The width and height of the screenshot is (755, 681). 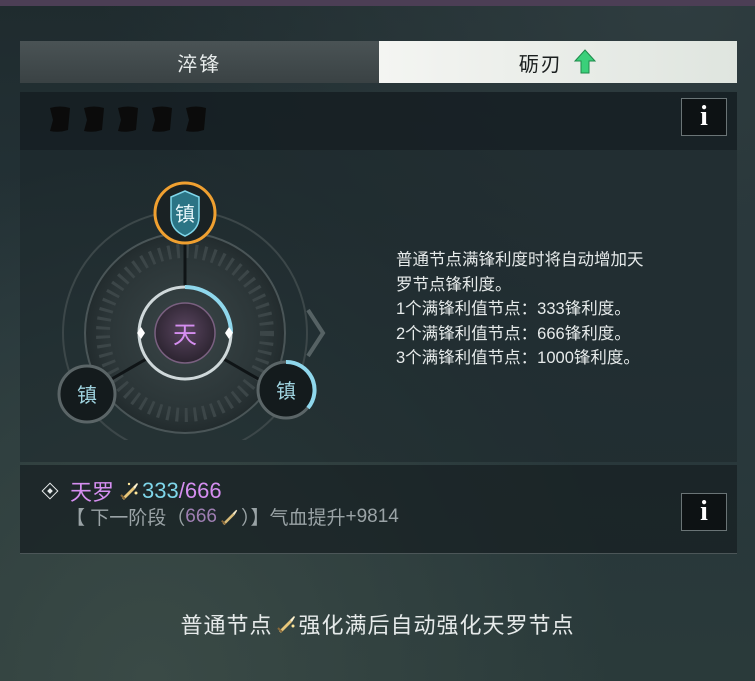 I want to click on hp-bonus: +9814, so click(x=372, y=516).